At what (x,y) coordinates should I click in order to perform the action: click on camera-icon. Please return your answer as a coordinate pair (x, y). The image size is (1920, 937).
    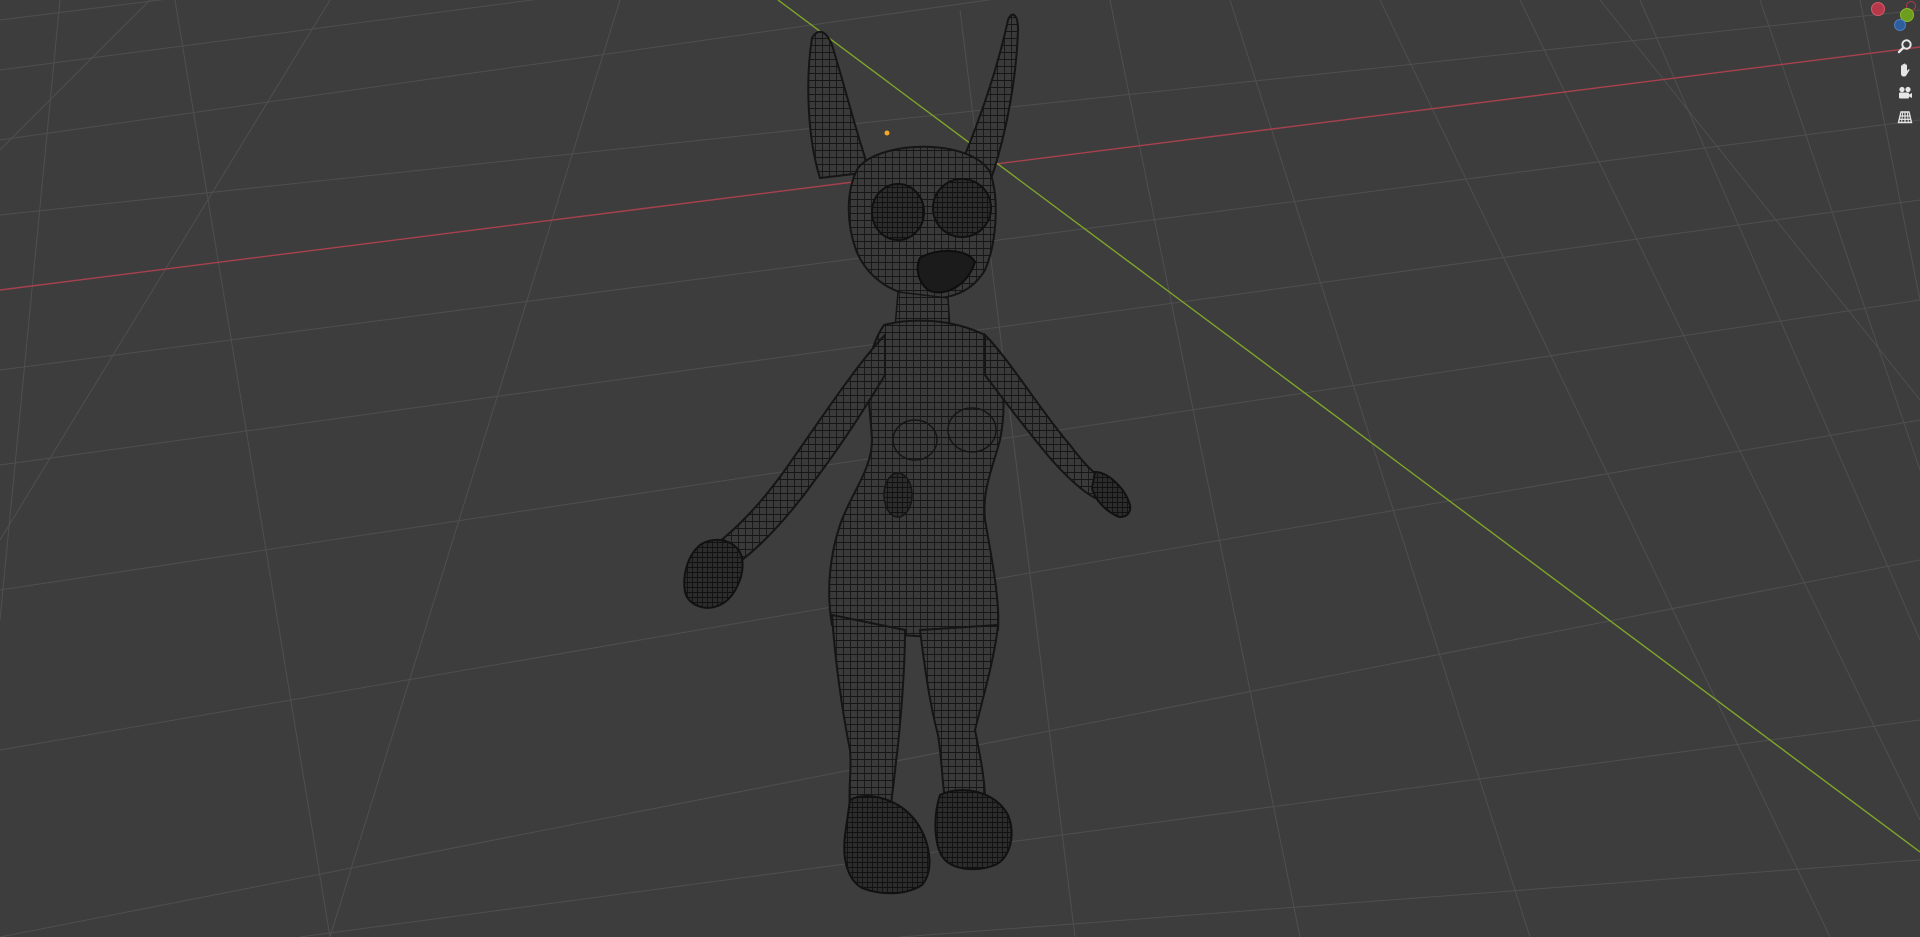
    Looking at the image, I should click on (1905, 92).